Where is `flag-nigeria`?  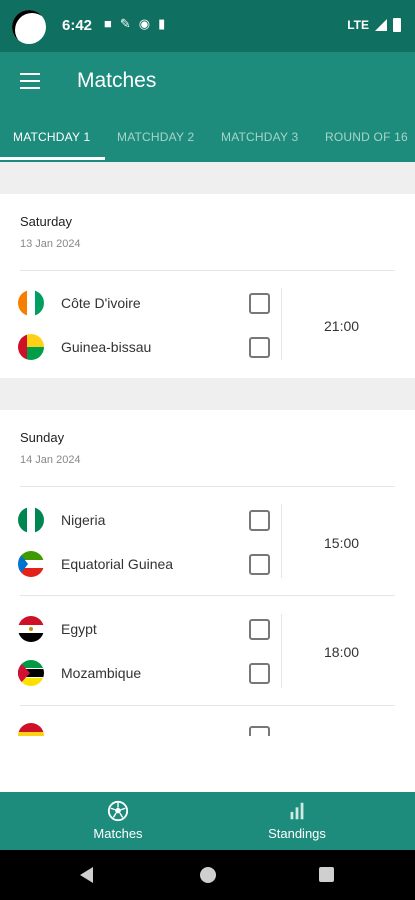 flag-nigeria is located at coordinates (31, 520).